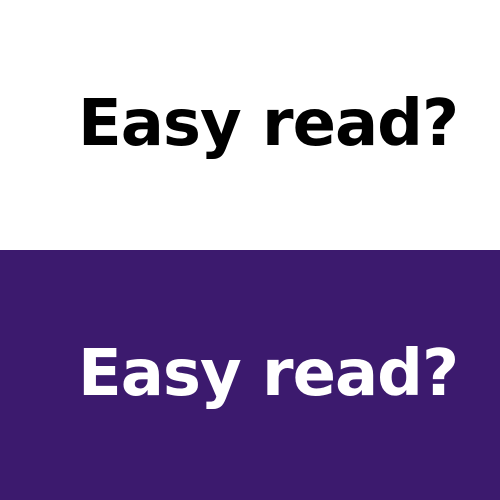 Image resolution: width=500 pixels, height=500 pixels. What do you see at coordinates (268, 124) in the screenshot?
I see `headline-black-on-white: Easy read?` at bounding box center [268, 124].